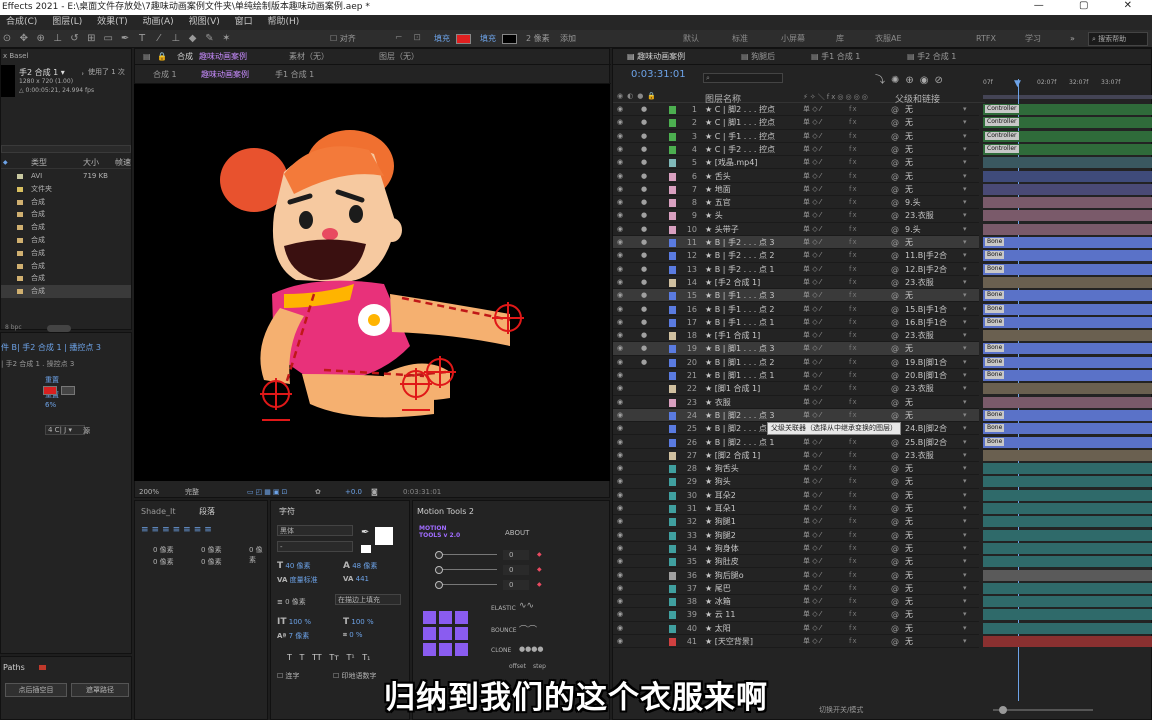 This screenshot has height=720, width=1152. Describe the element at coordinates (21, 22) in the screenshot. I see `menu-composition: 合成(C)` at that location.